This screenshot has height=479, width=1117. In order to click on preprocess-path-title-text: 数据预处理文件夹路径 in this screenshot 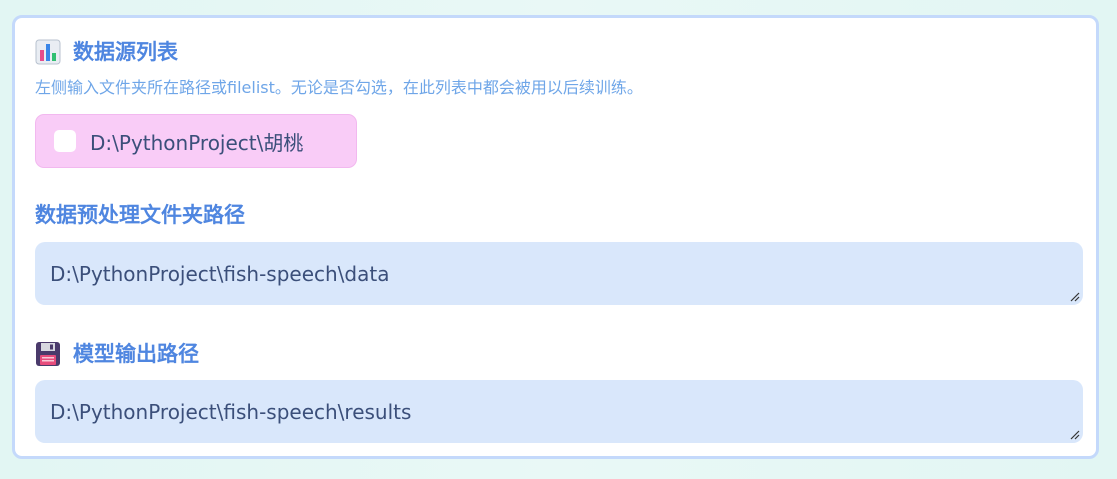, I will do `click(140, 215)`.